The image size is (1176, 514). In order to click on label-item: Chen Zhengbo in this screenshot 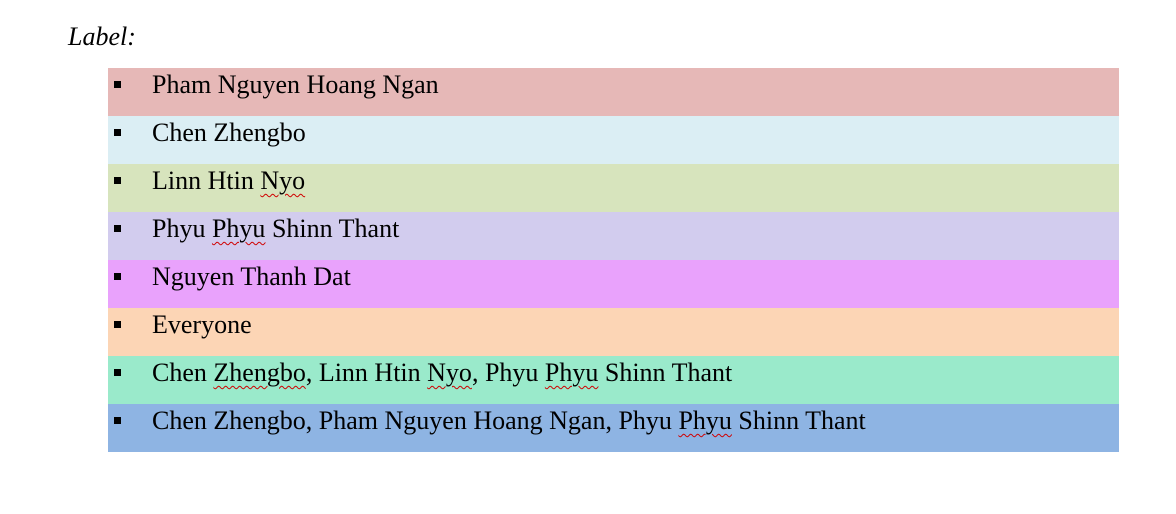, I will do `click(613, 140)`.